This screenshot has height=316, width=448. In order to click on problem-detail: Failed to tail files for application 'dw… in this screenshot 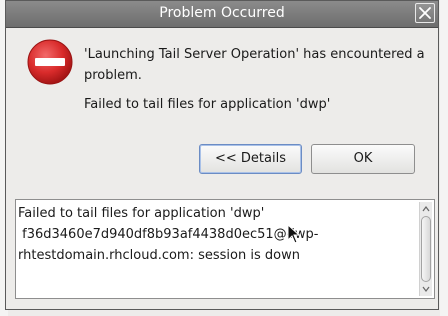, I will do `click(207, 104)`.